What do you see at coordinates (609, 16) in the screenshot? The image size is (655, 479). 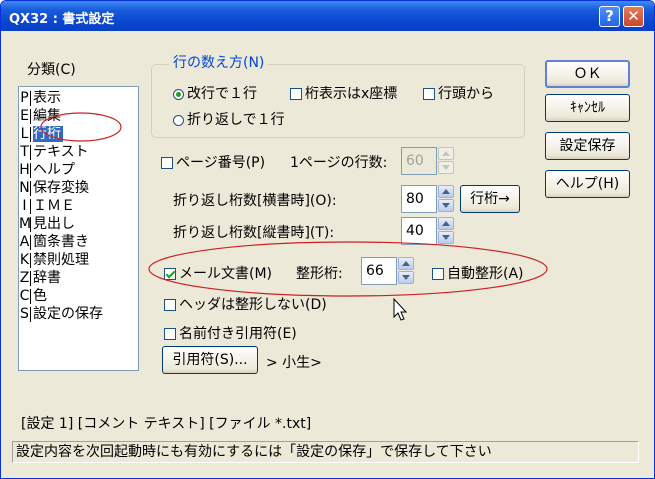 I see `help-title-button: ?` at bounding box center [609, 16].